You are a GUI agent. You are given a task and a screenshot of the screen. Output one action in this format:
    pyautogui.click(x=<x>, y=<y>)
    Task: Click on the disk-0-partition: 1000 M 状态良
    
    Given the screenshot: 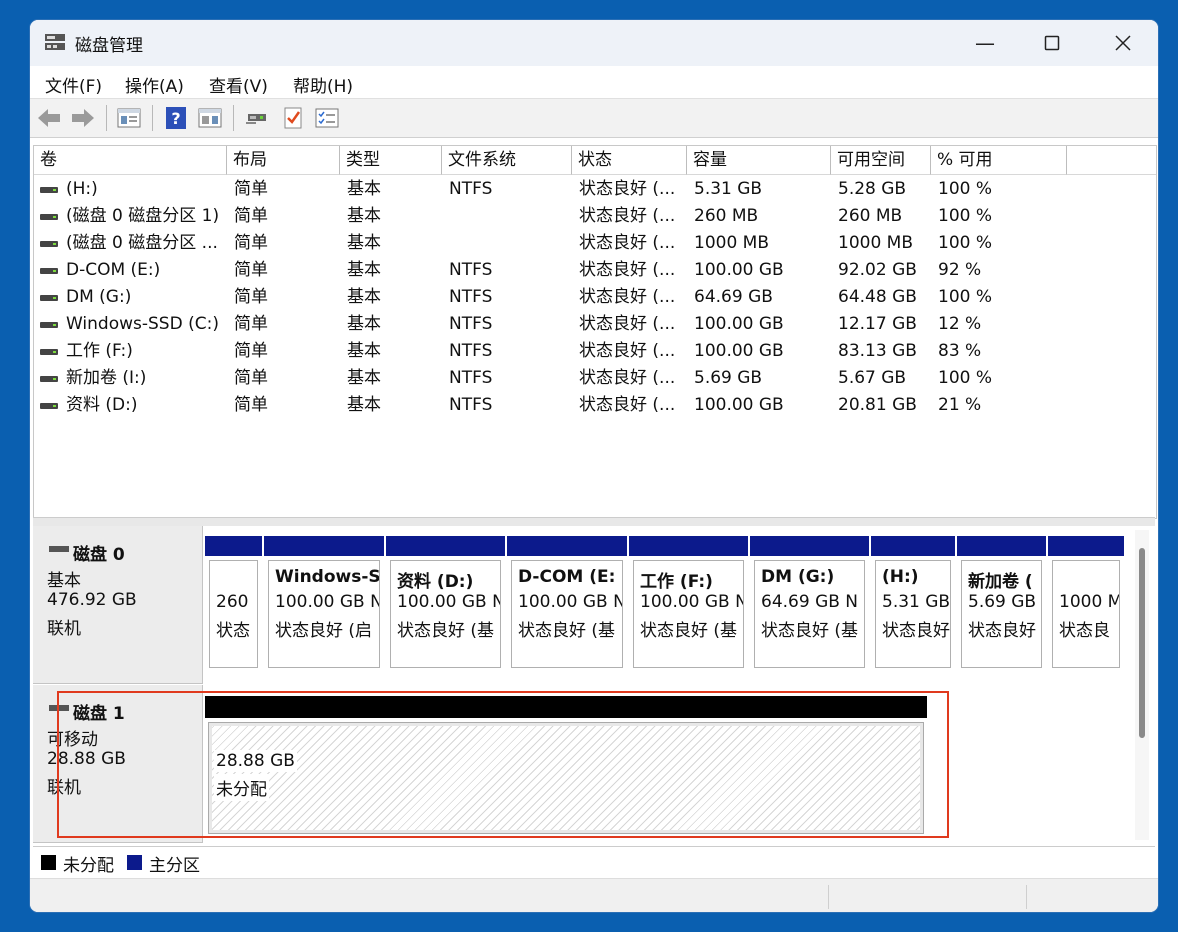 What is the action you would take?
    pyautogui.click(x=1086, y=604)
    